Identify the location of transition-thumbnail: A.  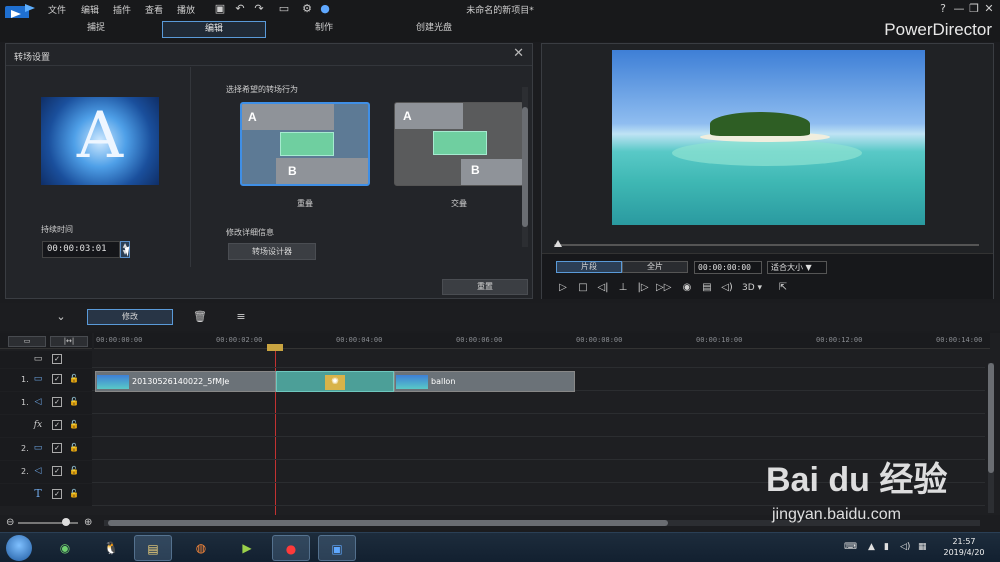
(100, 141).